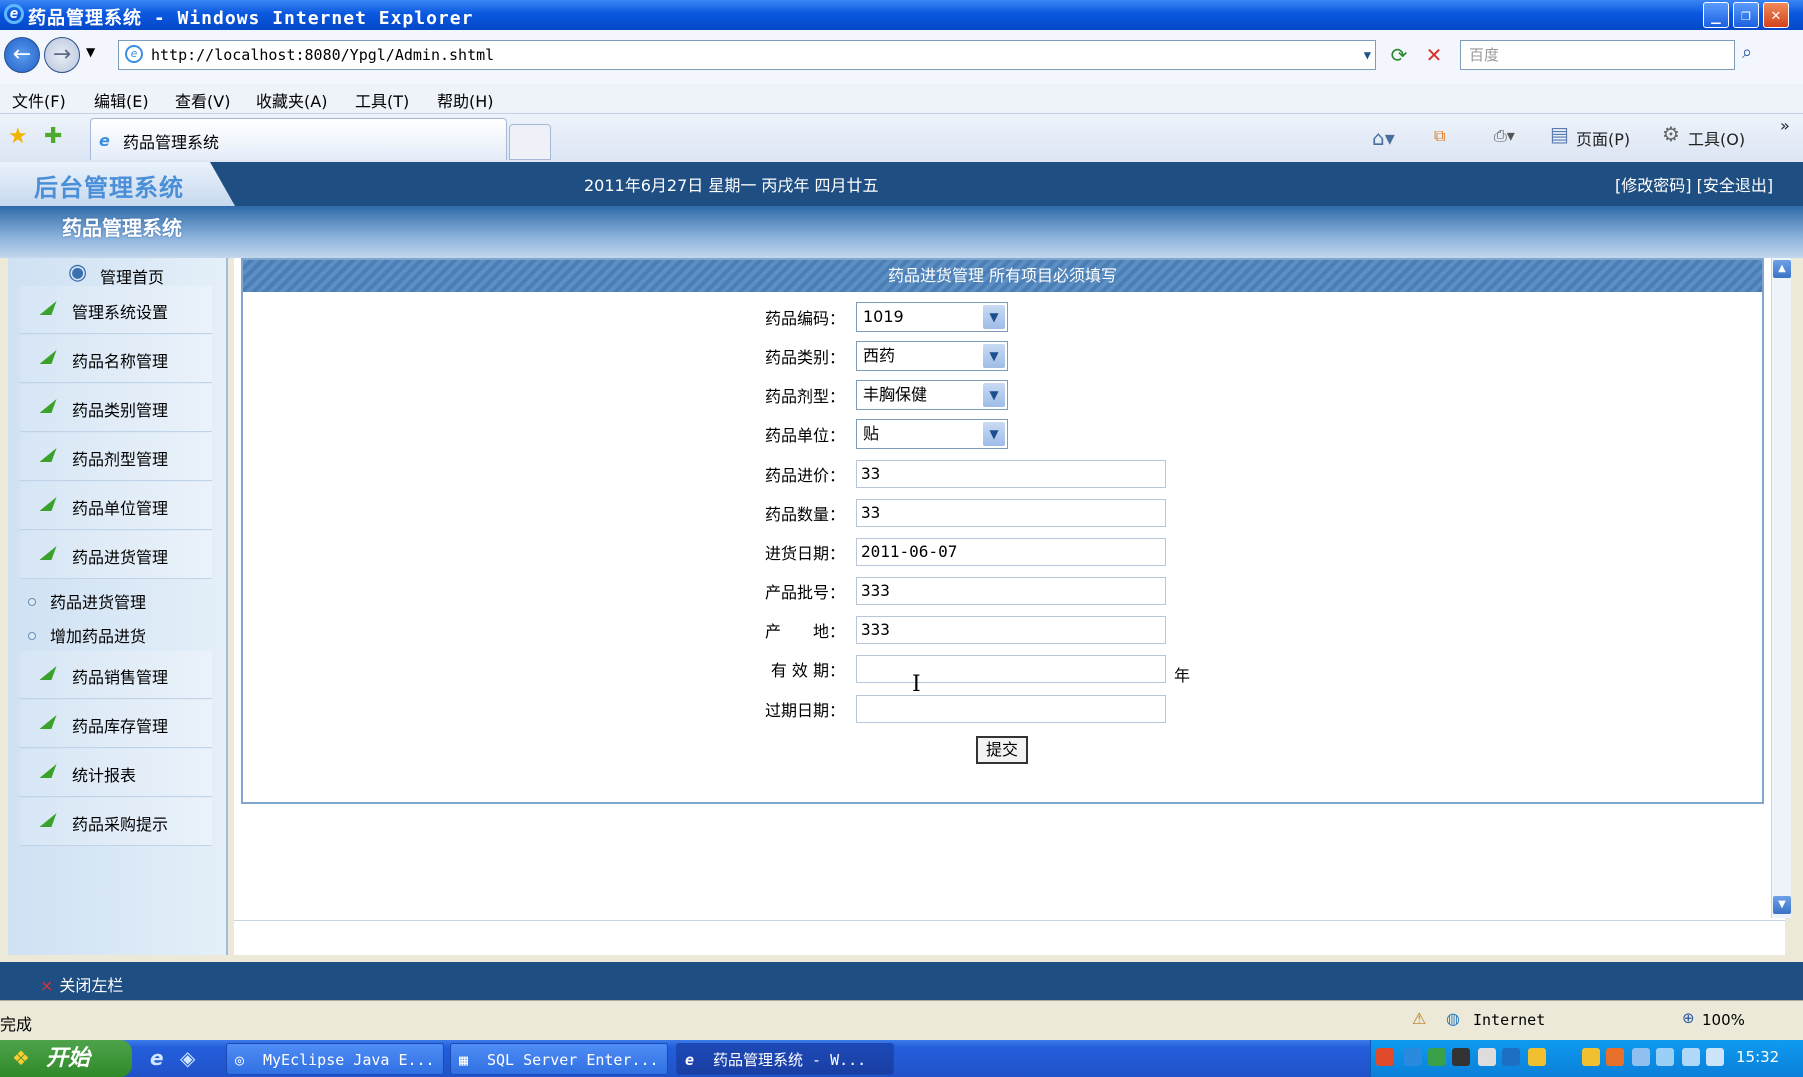 The height and width of the screenshot is (1077, 1803). I want to click on select-category: 西药 ▼, so click(932, 356).